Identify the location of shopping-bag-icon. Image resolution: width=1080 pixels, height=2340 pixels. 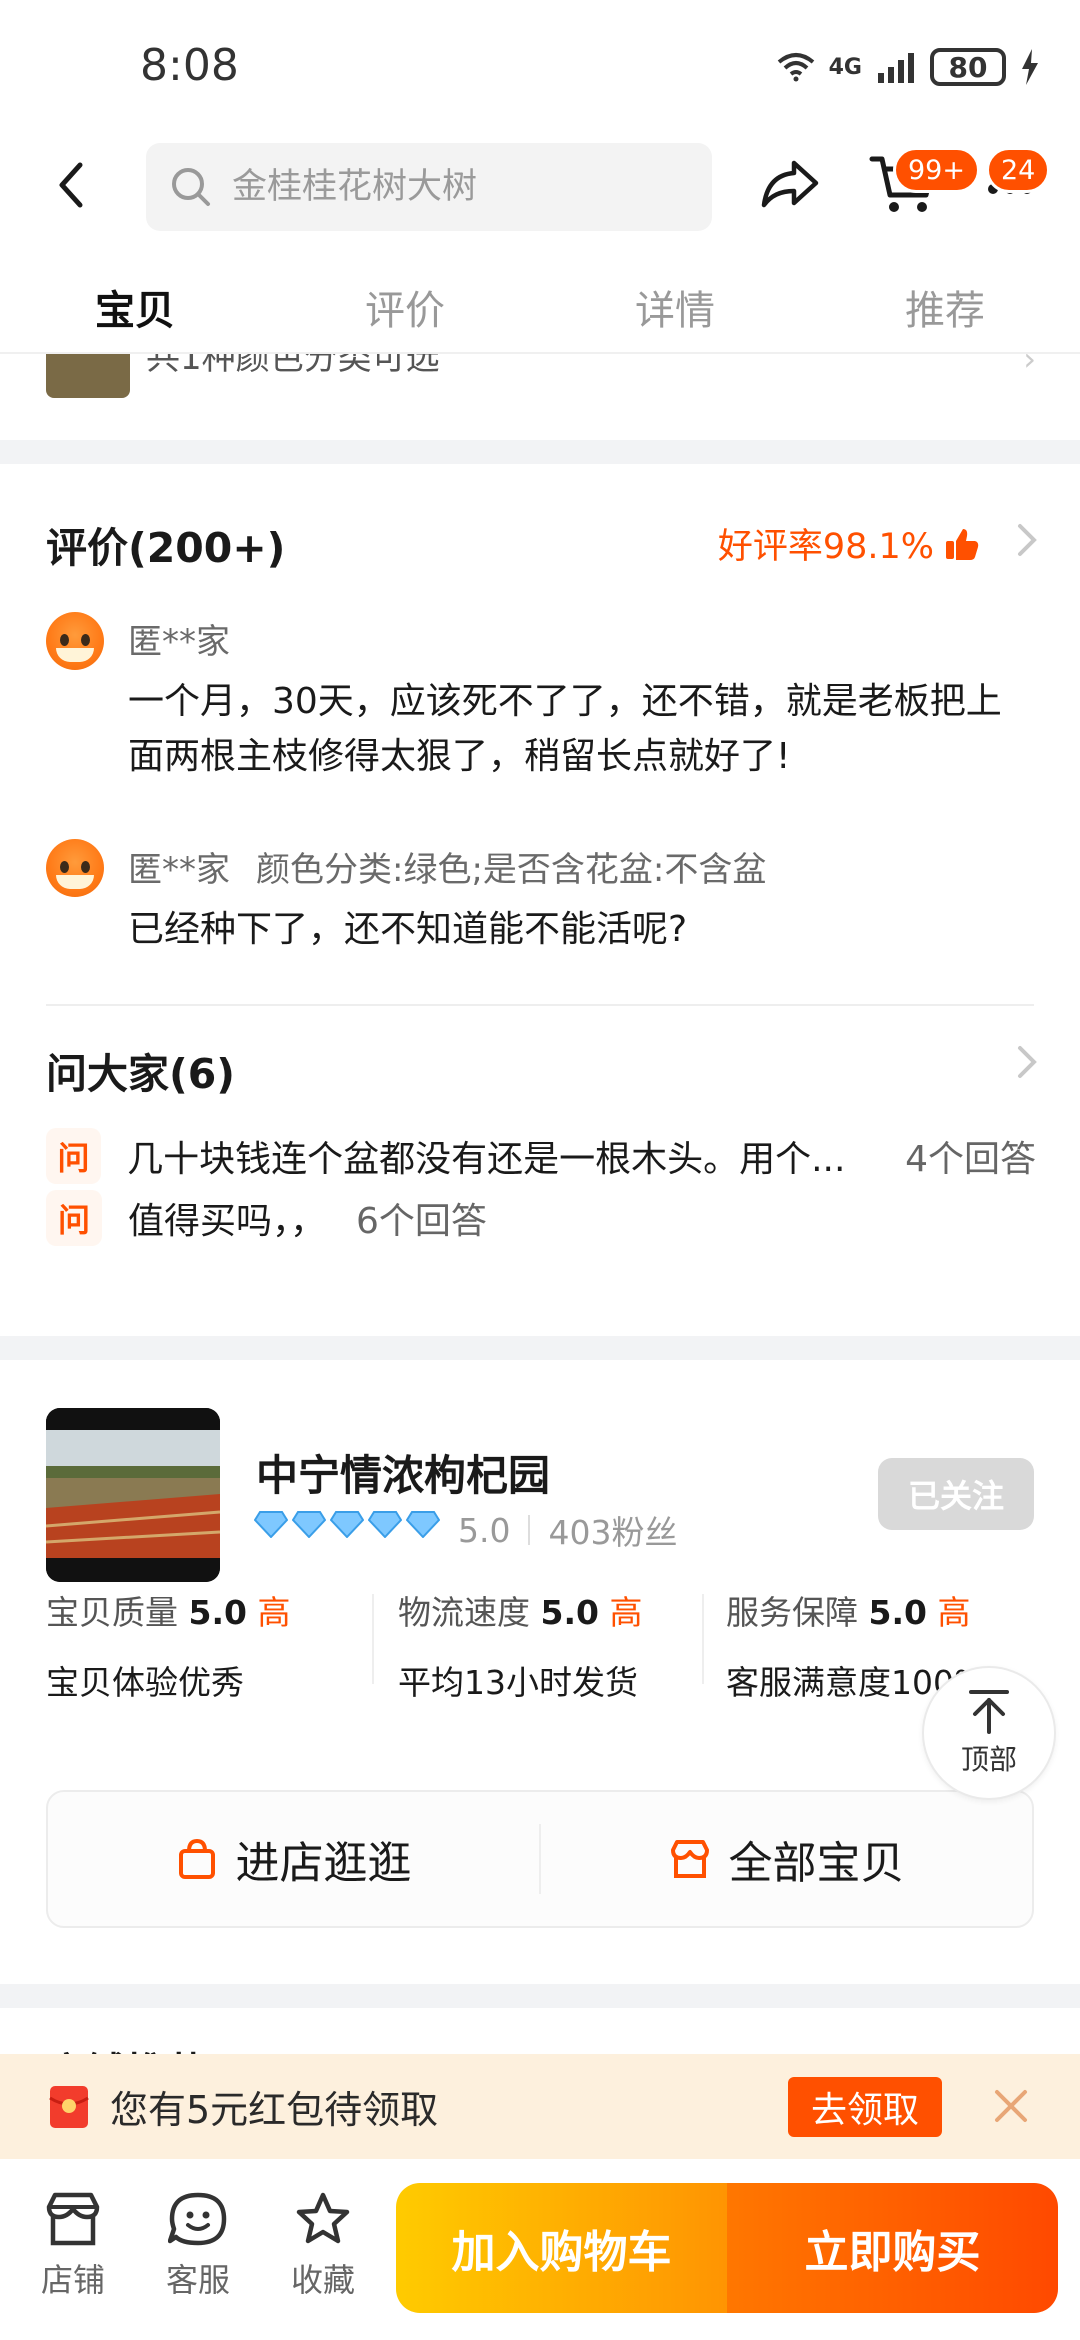
(196, 1858).